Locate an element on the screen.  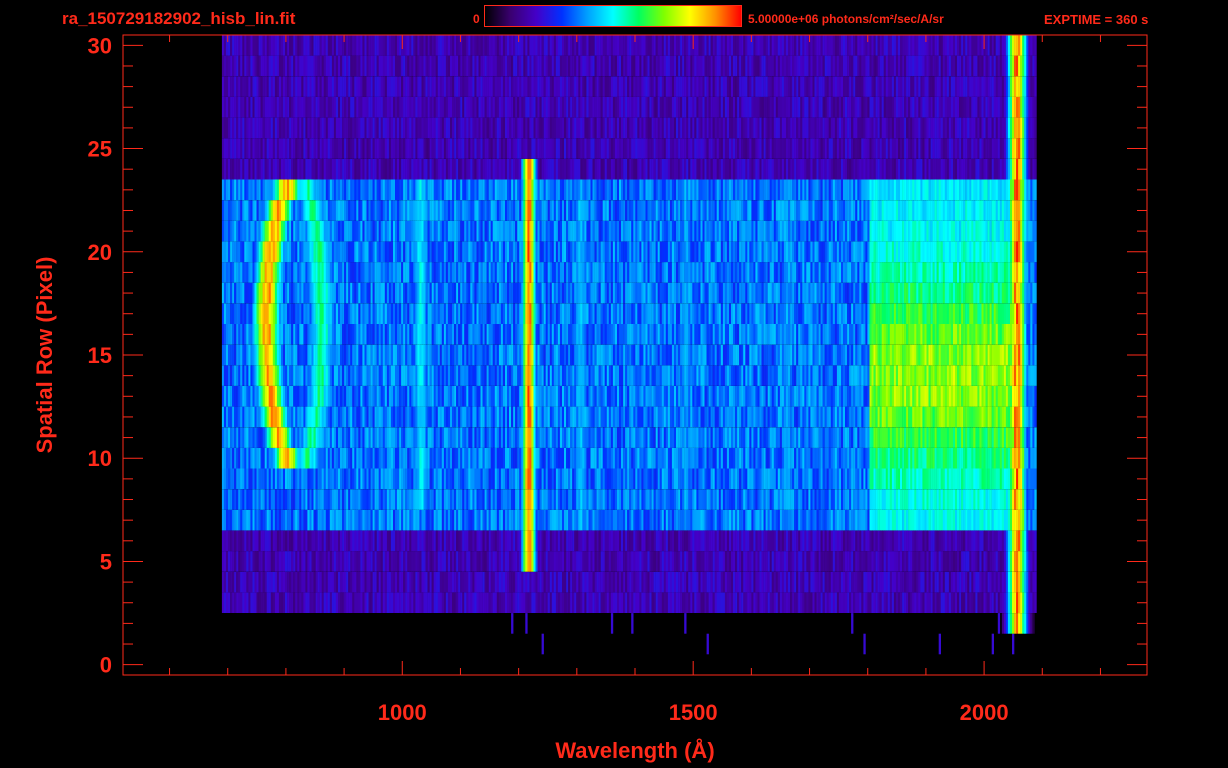
y-tick-label: 20 is located at coordinates (100, 252).